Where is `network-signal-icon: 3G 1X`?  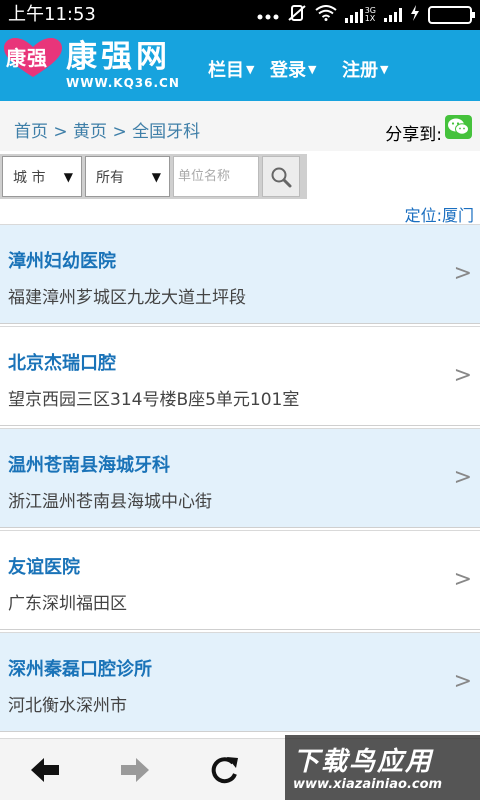 network-signal-icon: 3G 1X is located at coordinates (360, 15).